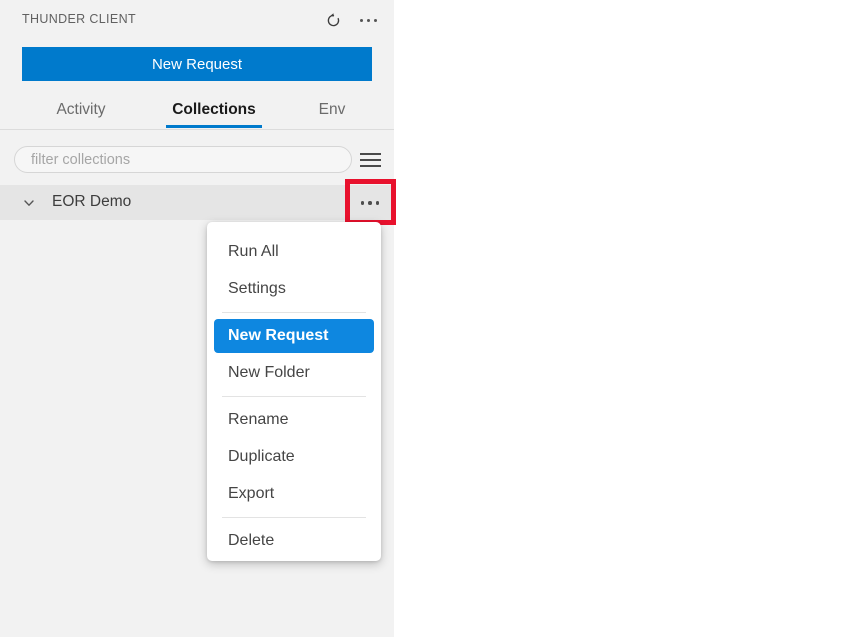 The width and height of the screenshot is (846, 637). What do you see at coordinates (183, 159) in the screenshot?
I see `filter-collections-input` at bounding box center [183, 159].